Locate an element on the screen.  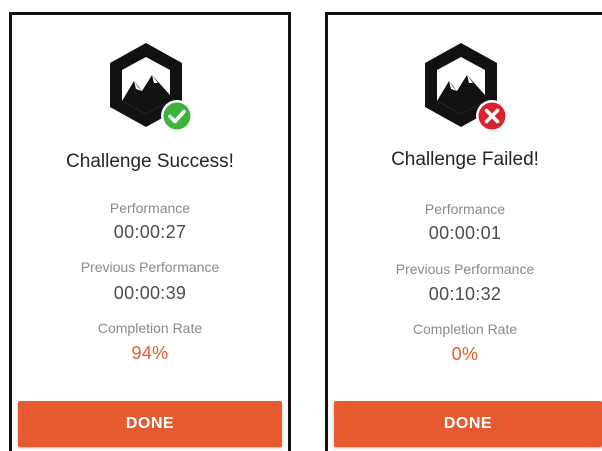
completion-rate-value: 94% is located at coordinates (150, 353).